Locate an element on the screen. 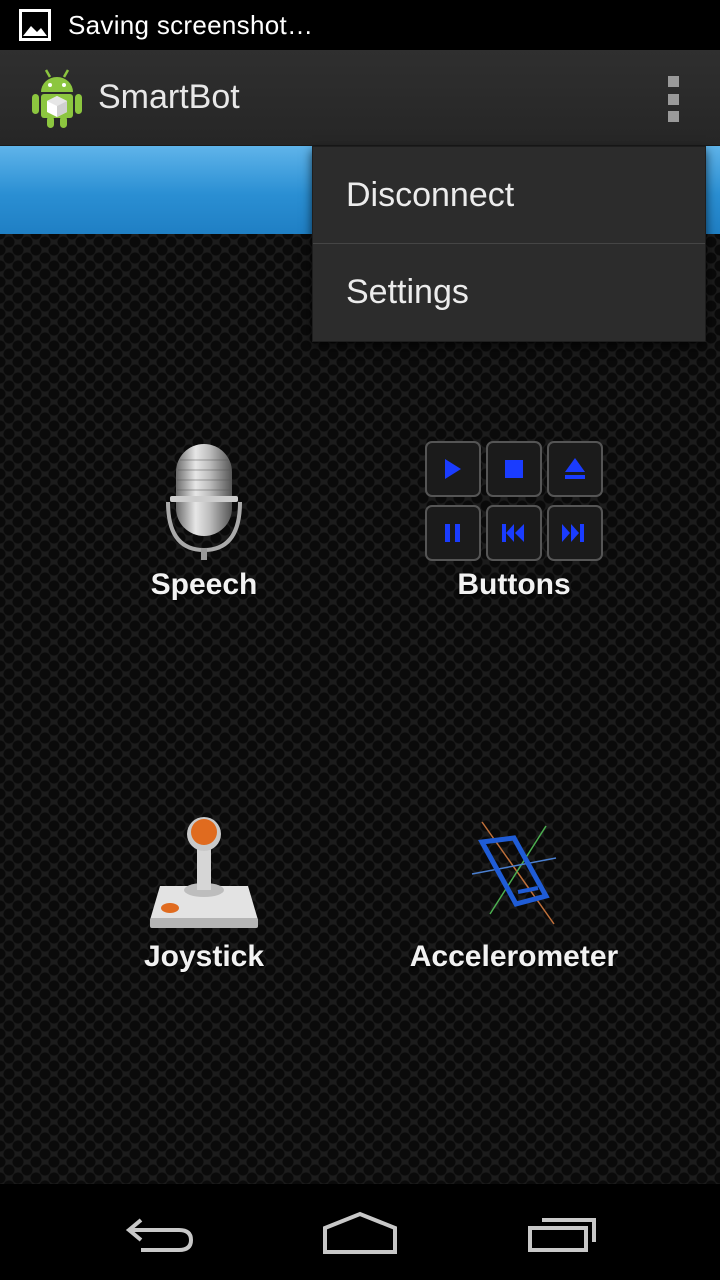 This screenshot has height=1280, width=720. joystick-icon is located at coordinates (204, 872).